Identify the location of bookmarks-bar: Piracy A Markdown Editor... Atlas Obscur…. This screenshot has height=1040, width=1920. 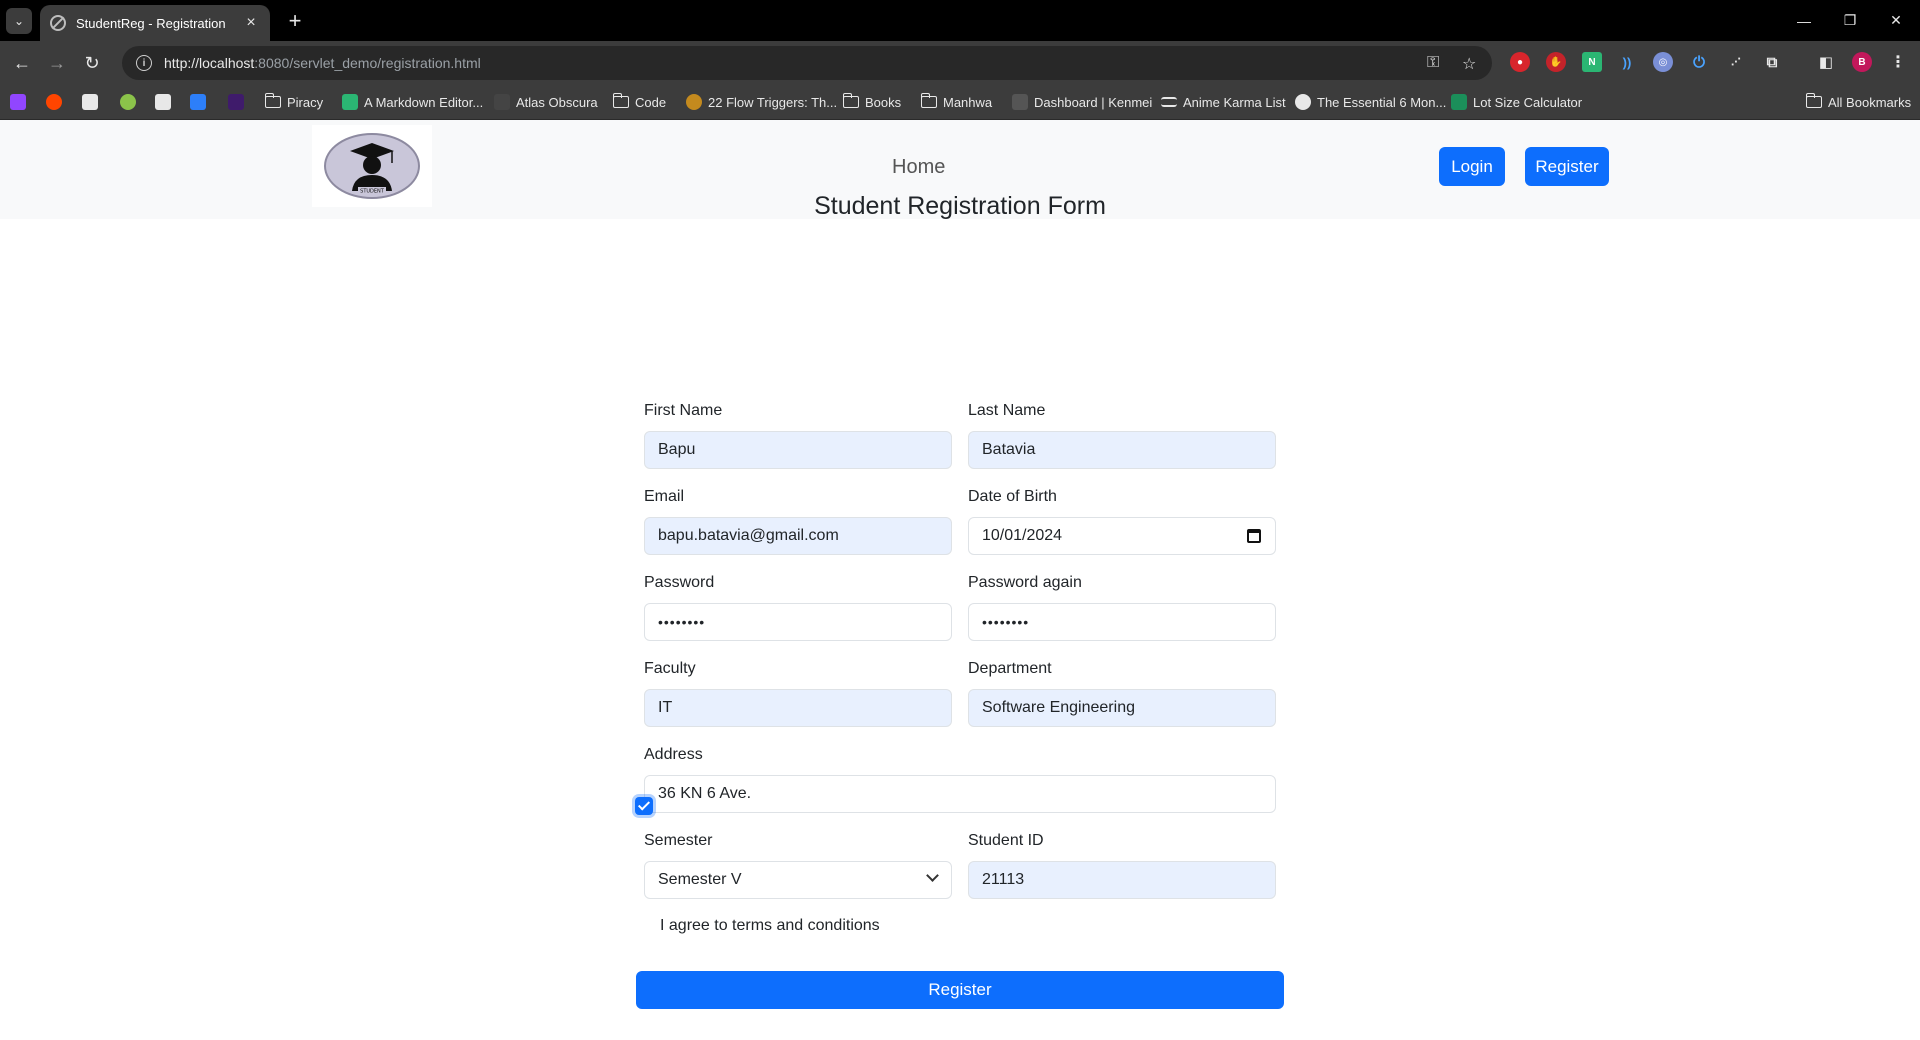
(960, 102).